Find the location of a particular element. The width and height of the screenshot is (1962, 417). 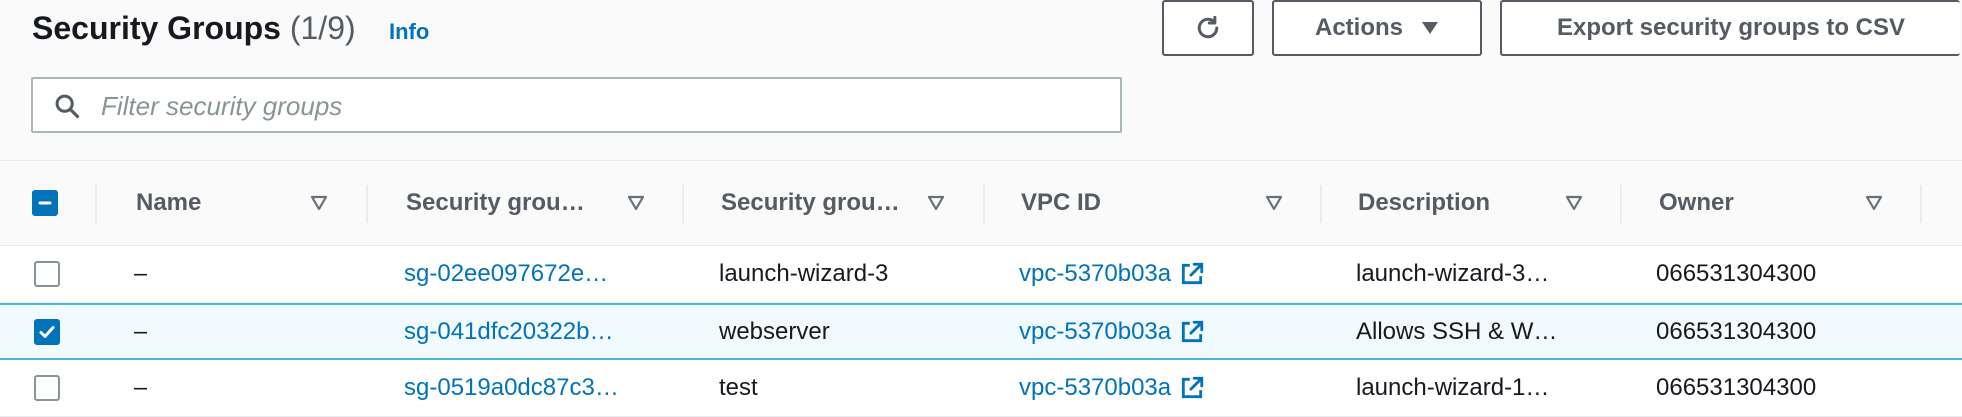

export-label: Export security groups to CSV is located at coordinates (1731, 27).